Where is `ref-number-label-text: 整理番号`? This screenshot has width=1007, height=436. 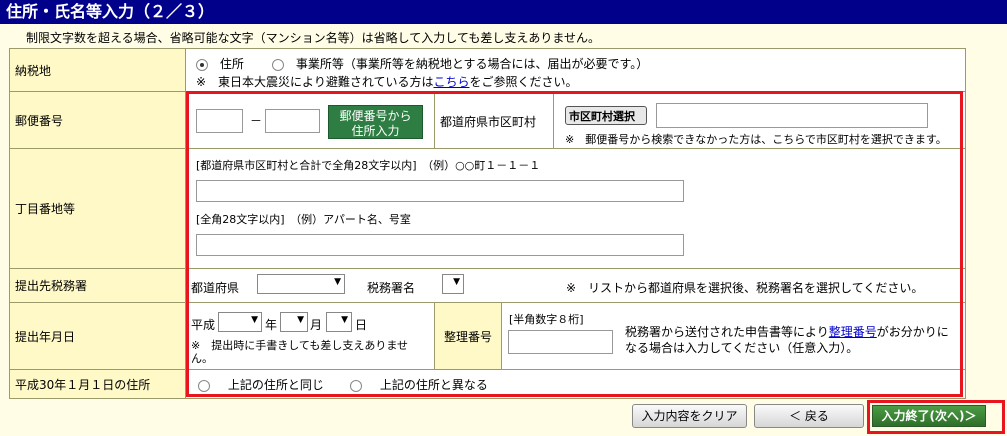 ref-number-label-text: 整理番号 is located at coordinates (467, 337).